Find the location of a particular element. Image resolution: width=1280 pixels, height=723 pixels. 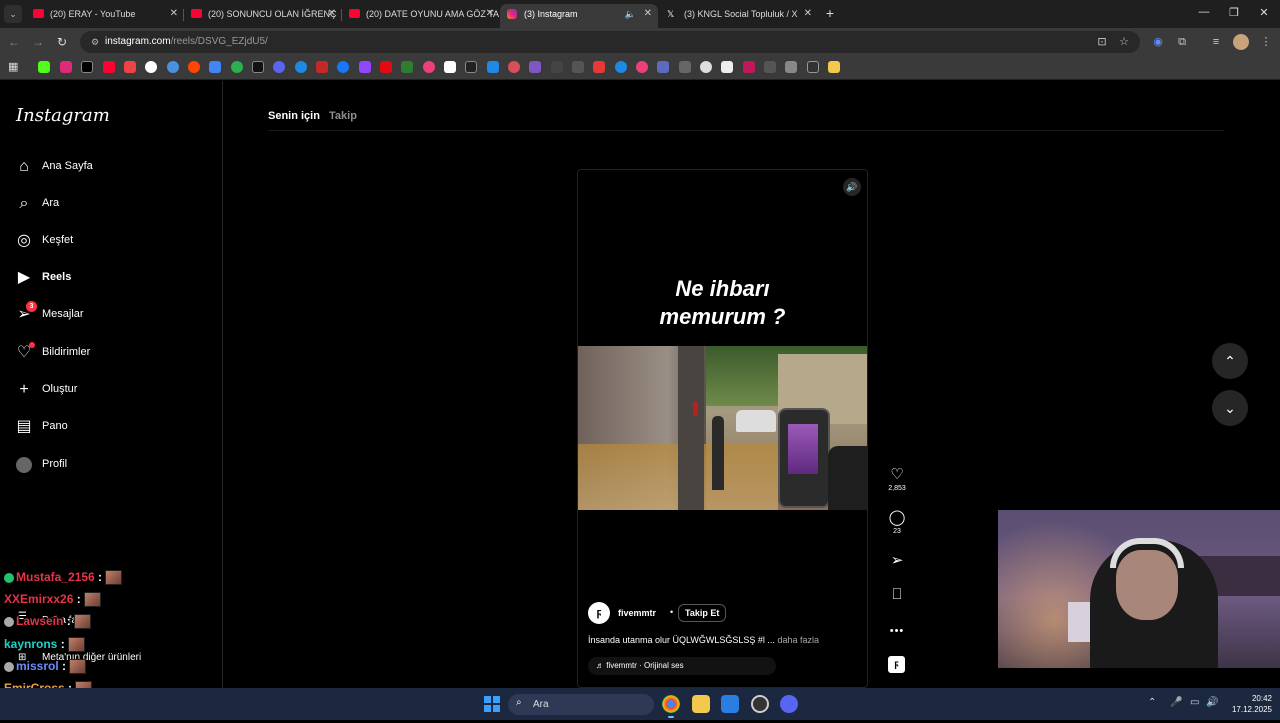

google-icon is located at coordinates (151, 67).